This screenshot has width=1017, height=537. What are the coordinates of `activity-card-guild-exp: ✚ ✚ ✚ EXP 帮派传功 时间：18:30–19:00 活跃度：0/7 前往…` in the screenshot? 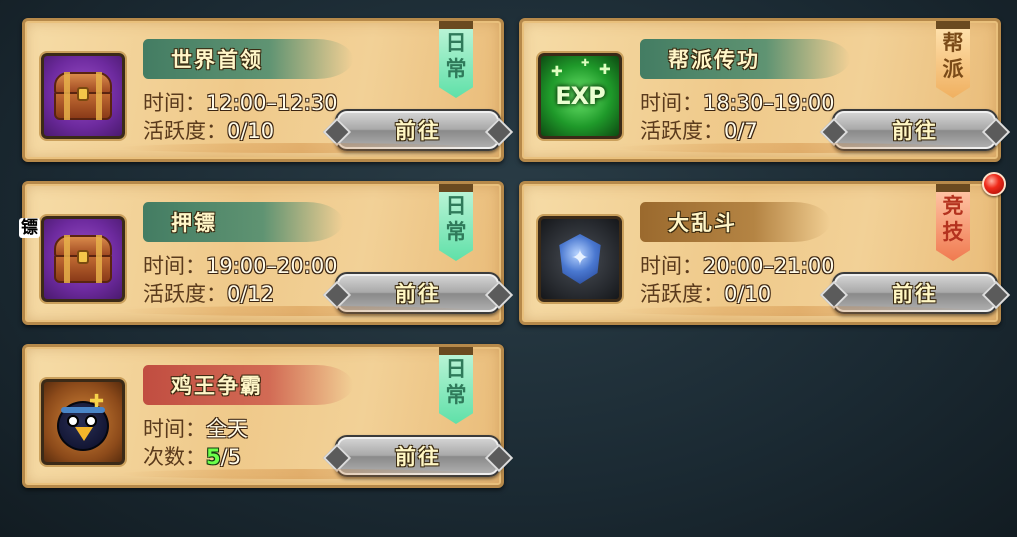 It's located at (760, 90).